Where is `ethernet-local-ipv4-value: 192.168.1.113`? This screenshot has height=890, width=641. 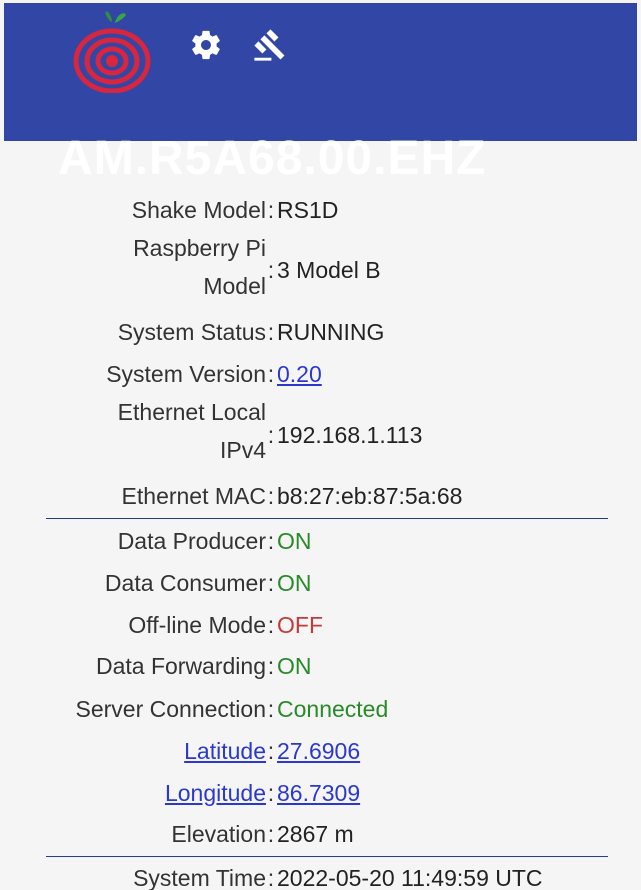
ethernet-local-ipv4-value: 192.168.1.113 is located at coordinates (350, 435).